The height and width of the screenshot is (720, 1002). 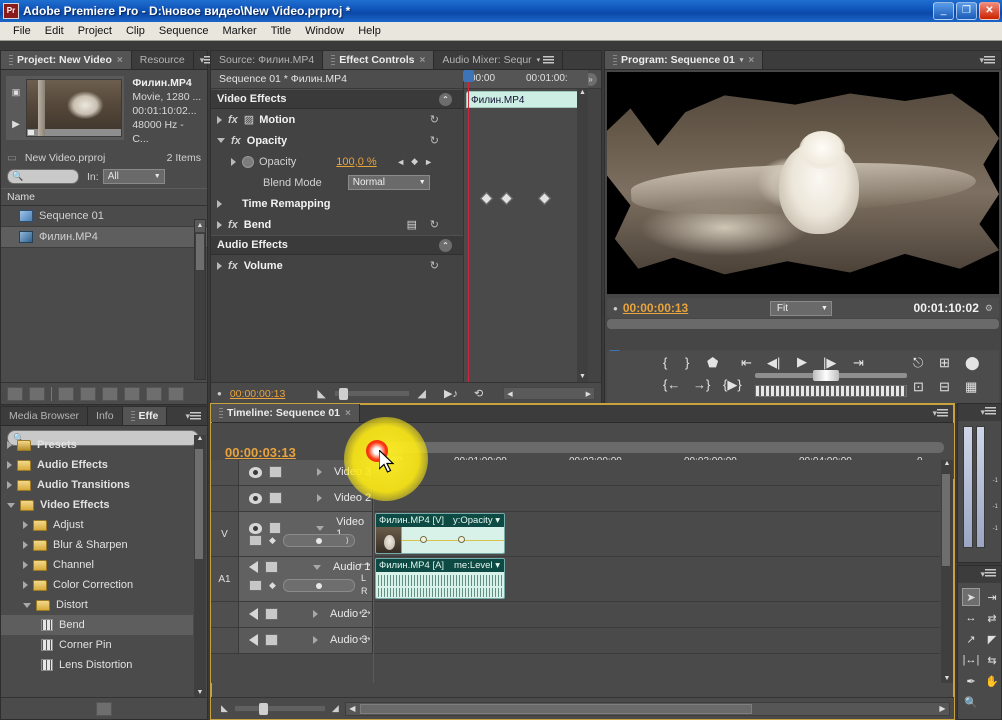 I want to click on project-search-input: 🔍, so click(x=43, y=176).